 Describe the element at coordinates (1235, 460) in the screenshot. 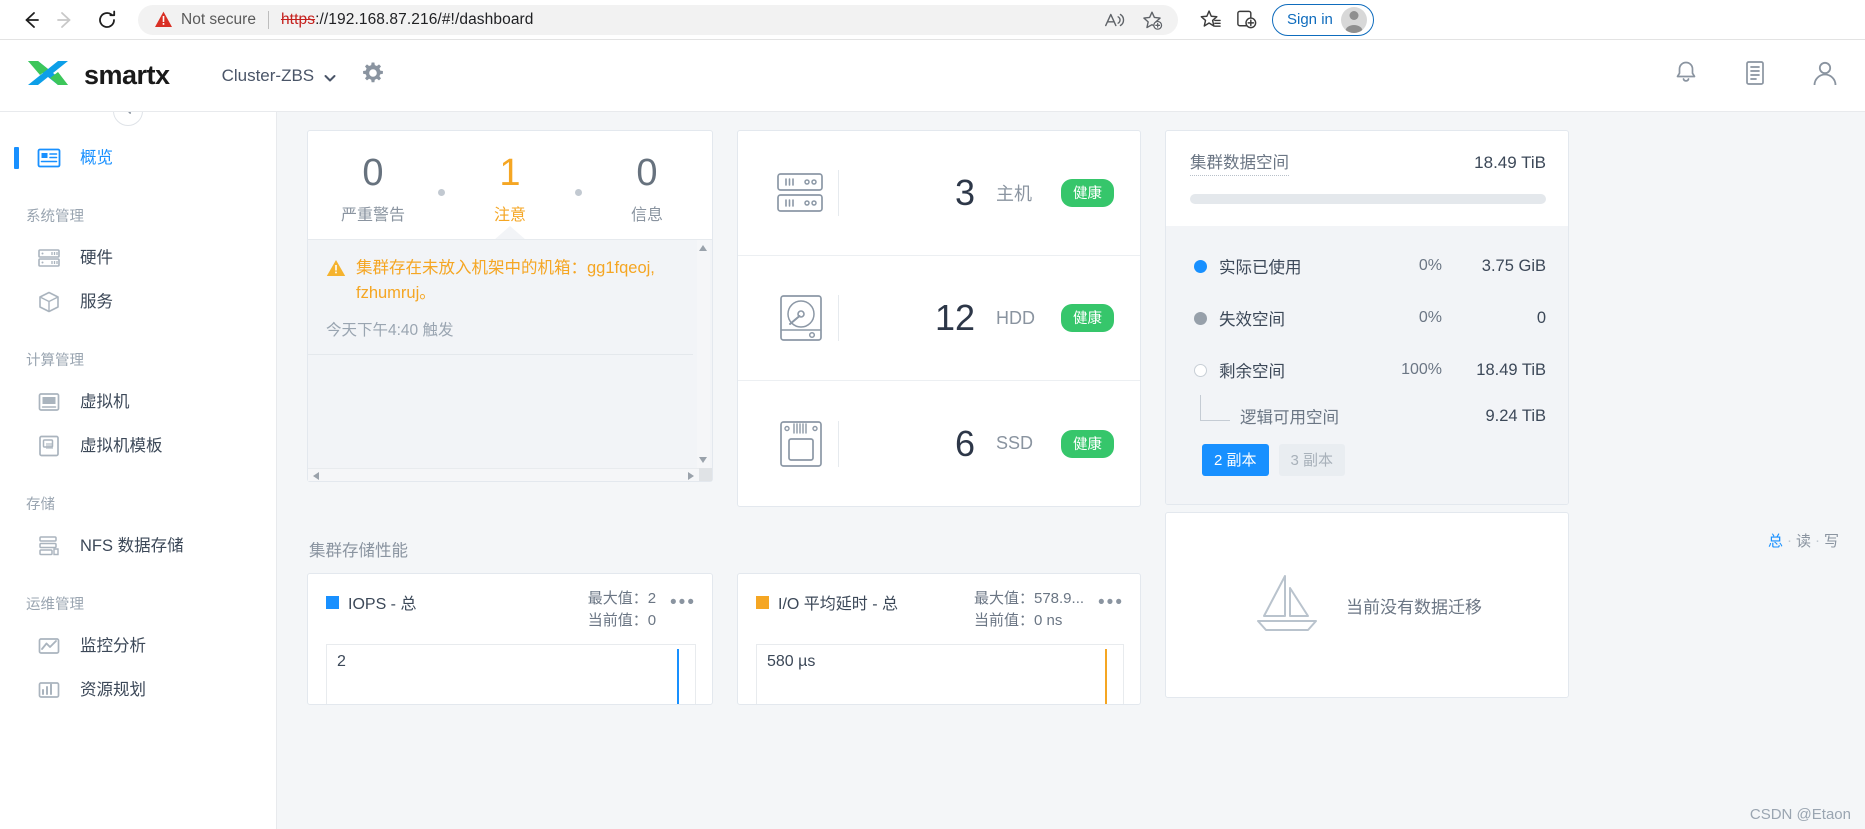

I see `replica-2-button: 2 副本` at that location.